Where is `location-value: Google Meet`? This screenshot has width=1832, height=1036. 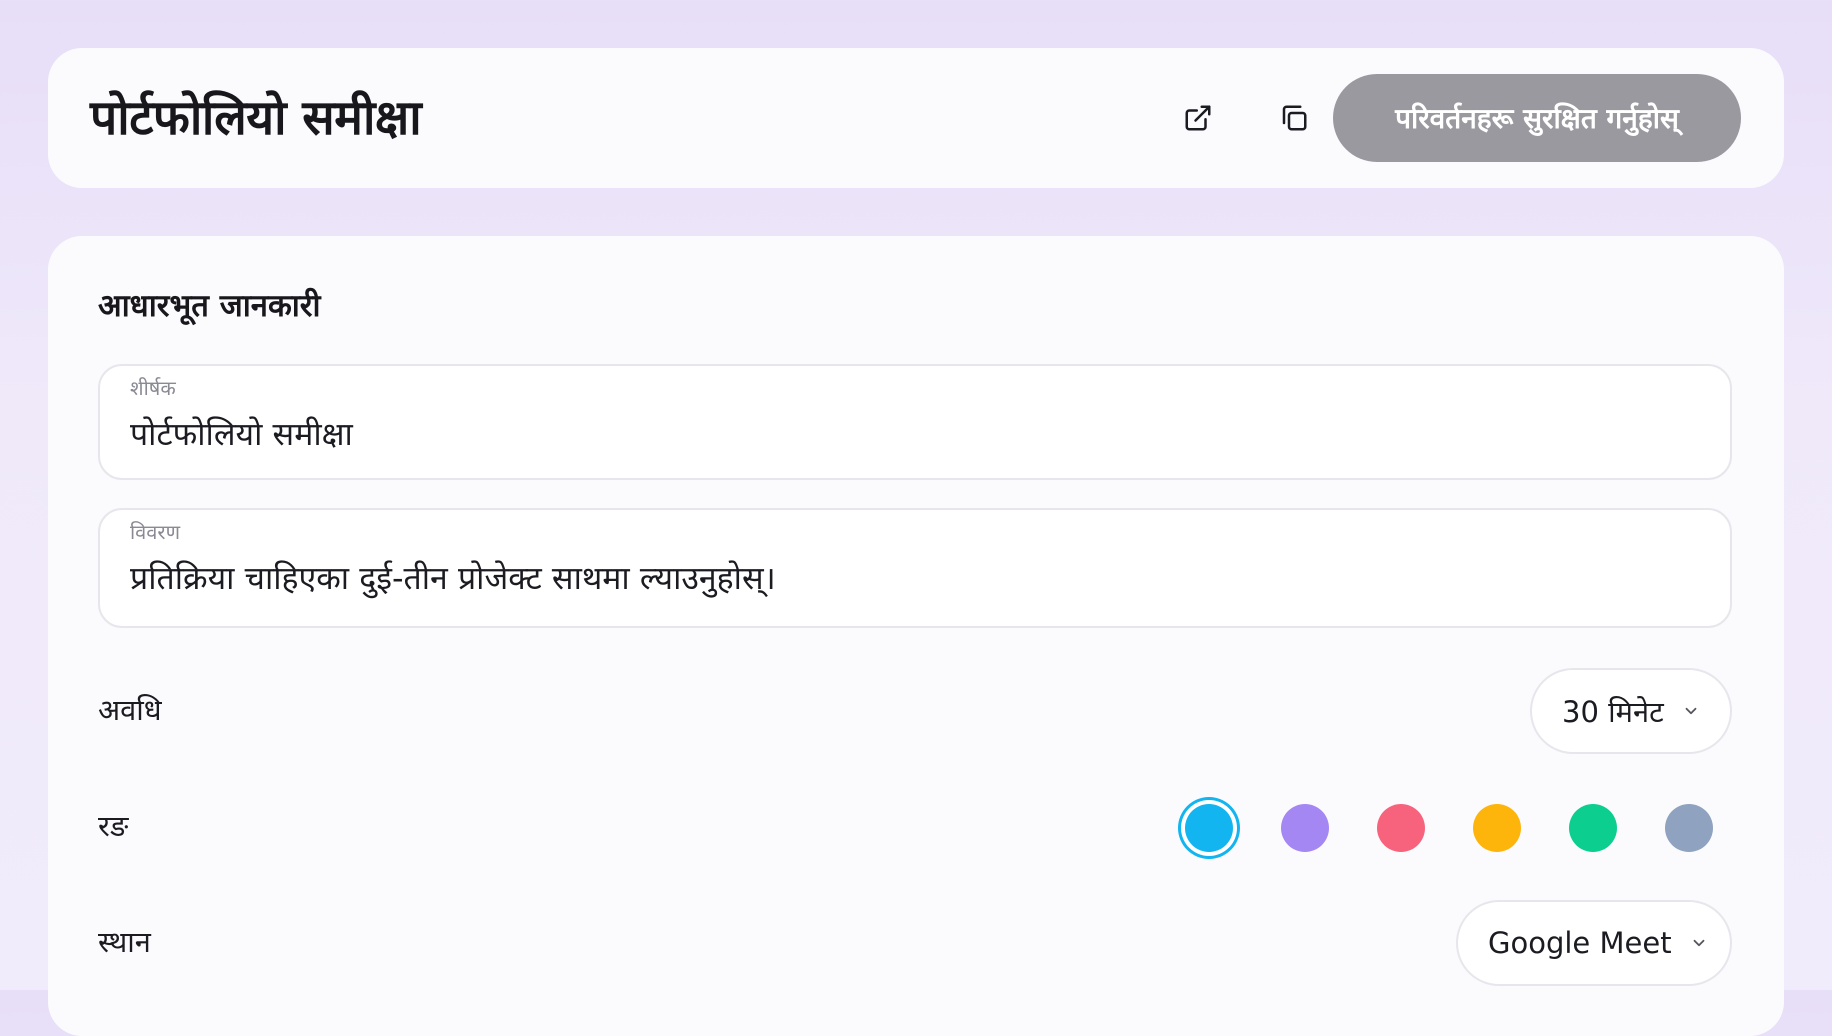
location-value: Google Meet is located at coordinates (1580, 943).